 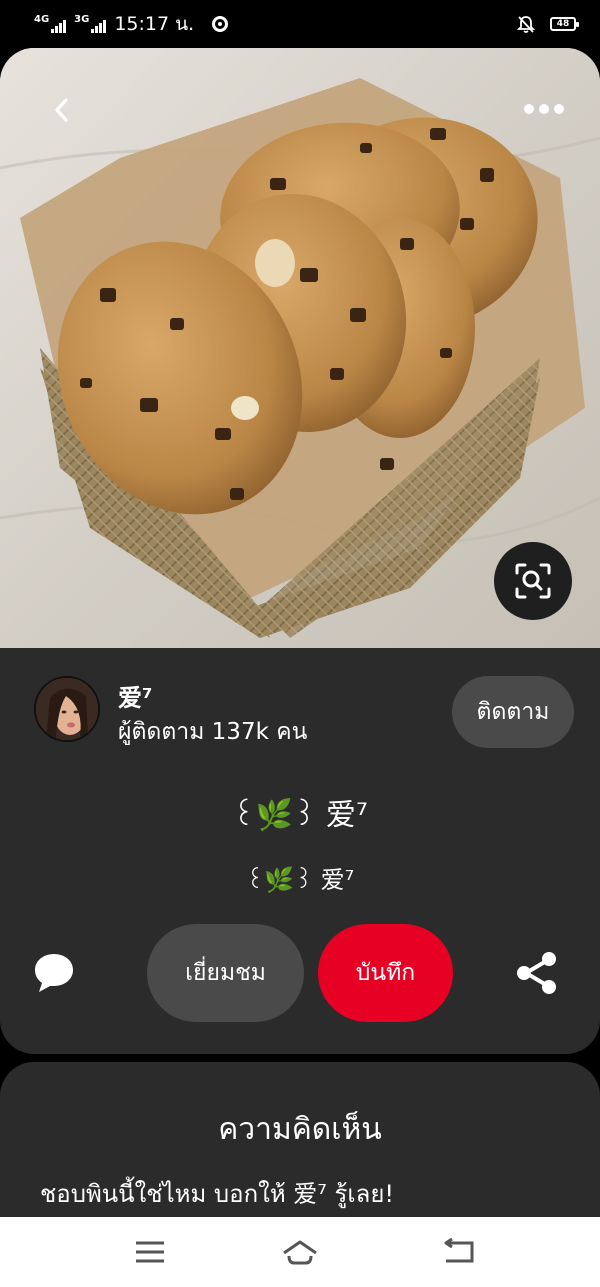 I want to click on visit-button: เยี่ยมชม, so click(x=225, y=973).